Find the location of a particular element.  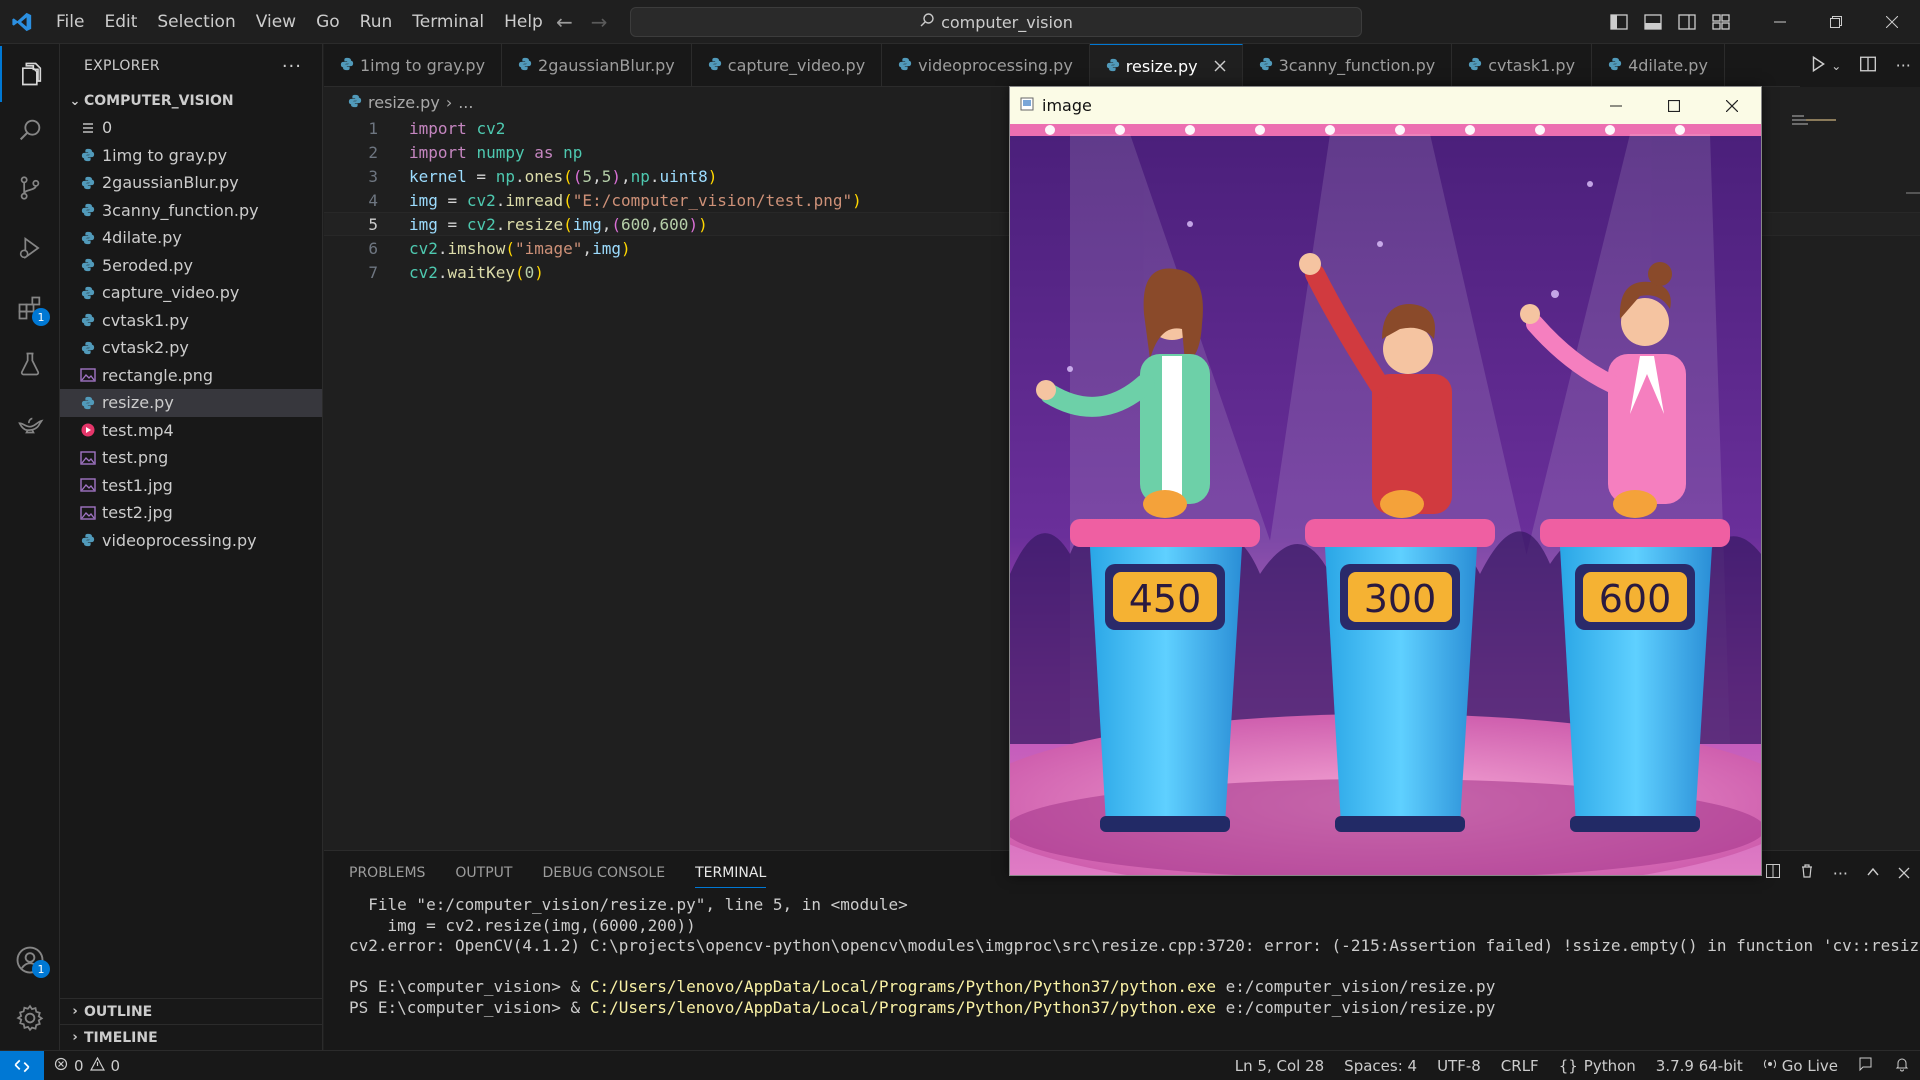

settings-gear-icon is located at coordinates (30, 1018).